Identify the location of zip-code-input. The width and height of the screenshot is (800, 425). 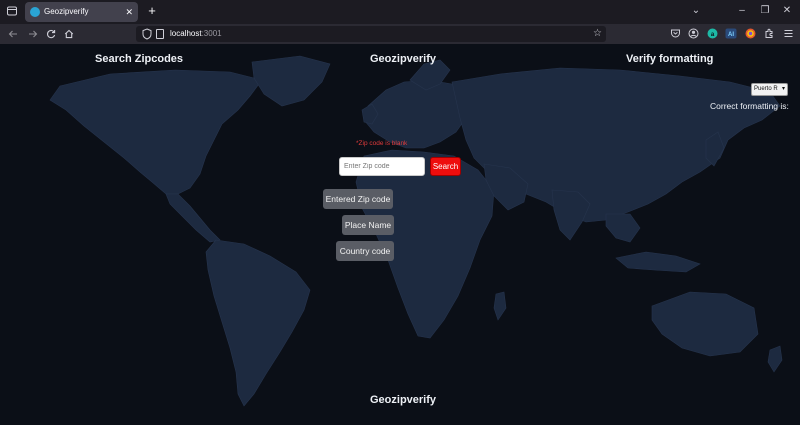
(382, 166).